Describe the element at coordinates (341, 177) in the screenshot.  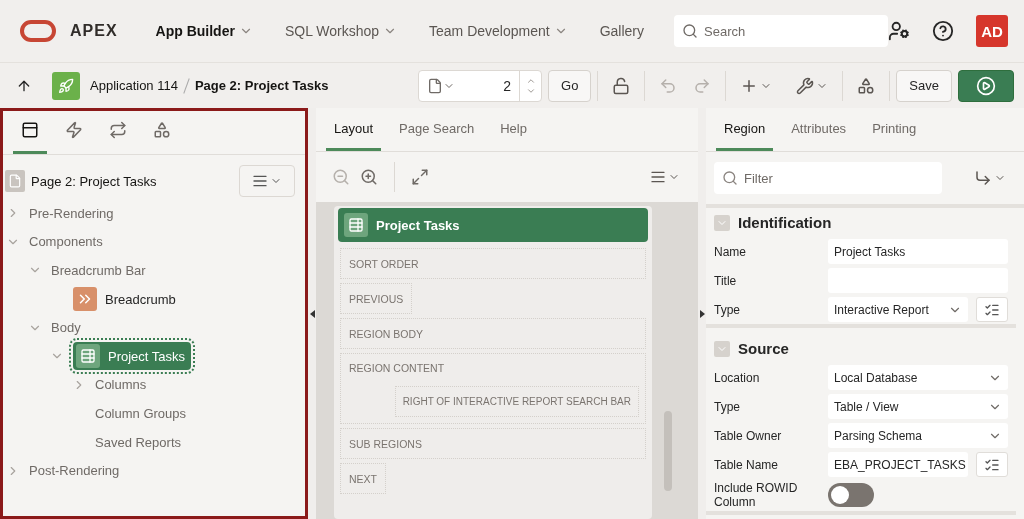
I see `zoom-out-icon` at that location.